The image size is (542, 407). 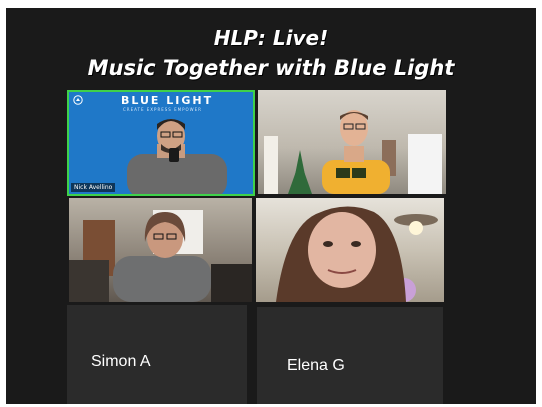 I want to click on participant-tile-elena-g: Elena G, so click(x=350, y=355).